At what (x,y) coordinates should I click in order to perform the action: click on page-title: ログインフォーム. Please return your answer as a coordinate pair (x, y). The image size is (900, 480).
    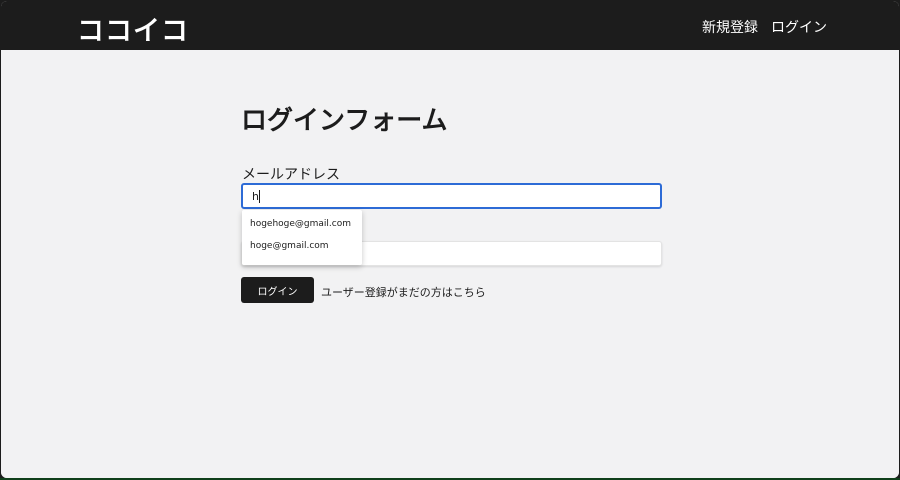
    Looking at the image, I should click on (344, 121).